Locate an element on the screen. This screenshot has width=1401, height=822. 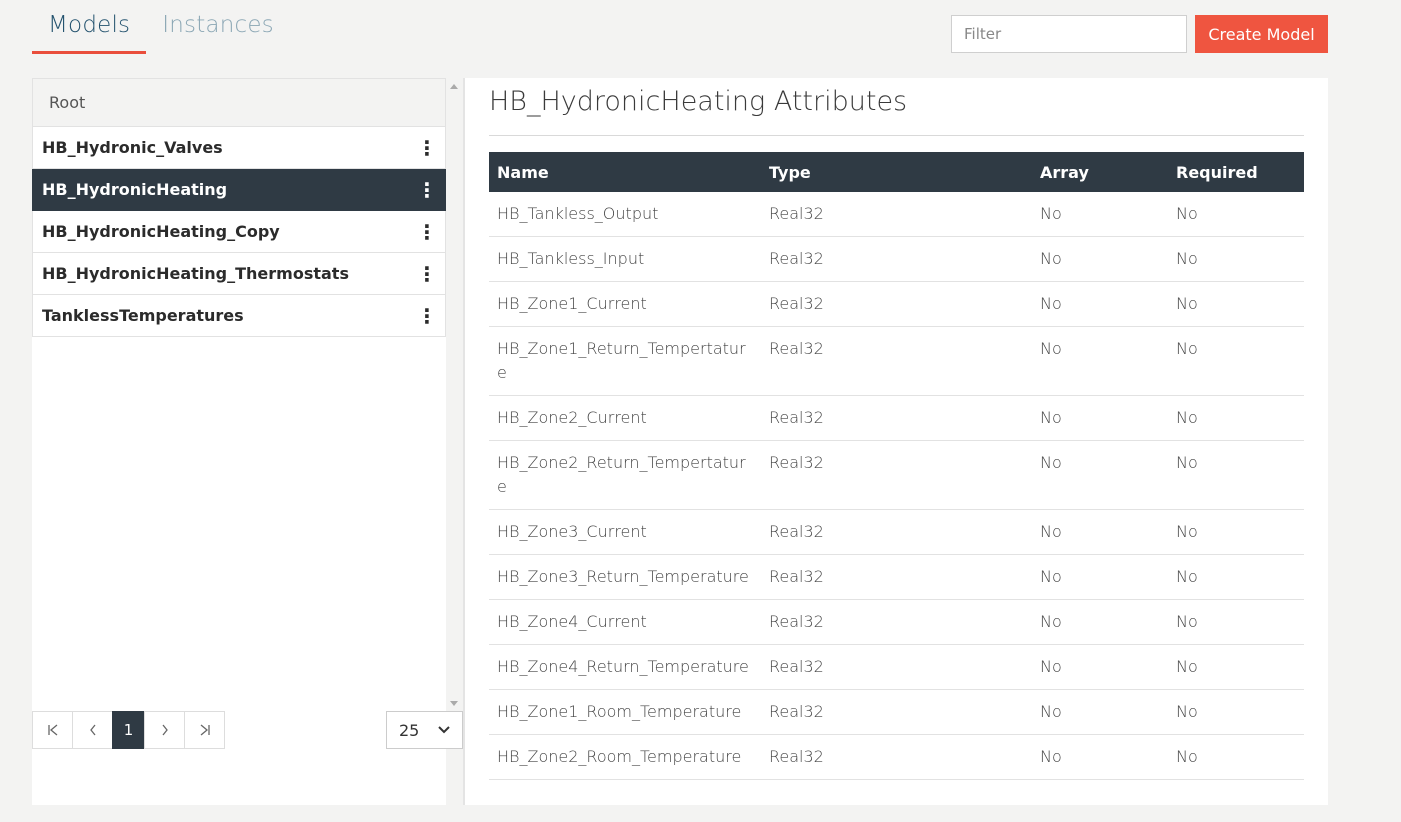
table-row: HB_Zone1_Current Real32 No No is located at coordinates (896, 304).